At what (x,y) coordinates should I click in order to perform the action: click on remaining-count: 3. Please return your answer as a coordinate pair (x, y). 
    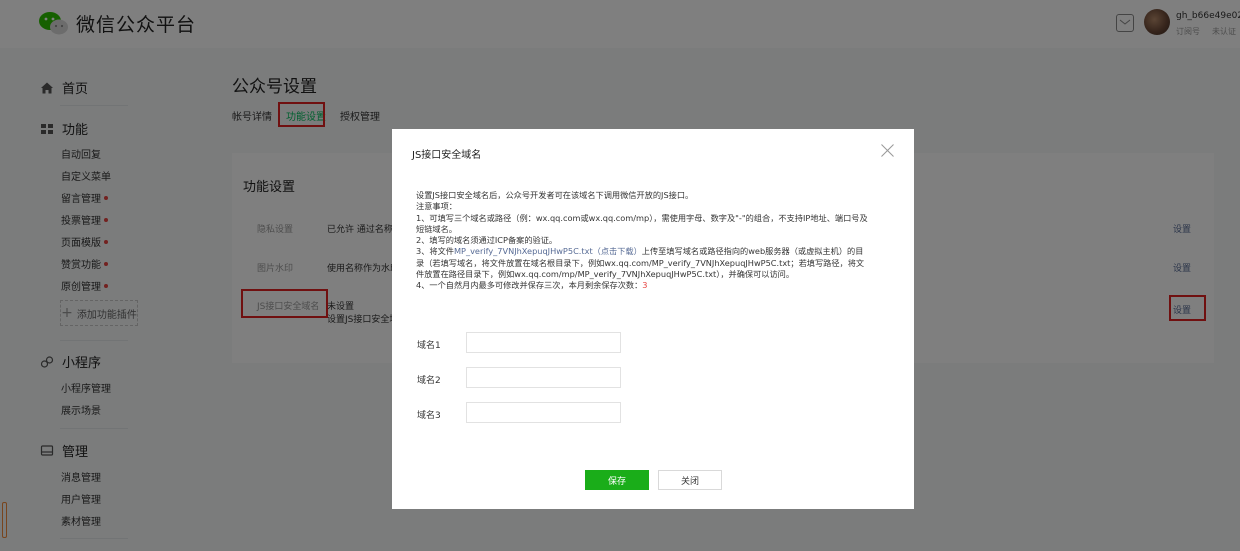
    Looking at the image, I should click on (645, 285).